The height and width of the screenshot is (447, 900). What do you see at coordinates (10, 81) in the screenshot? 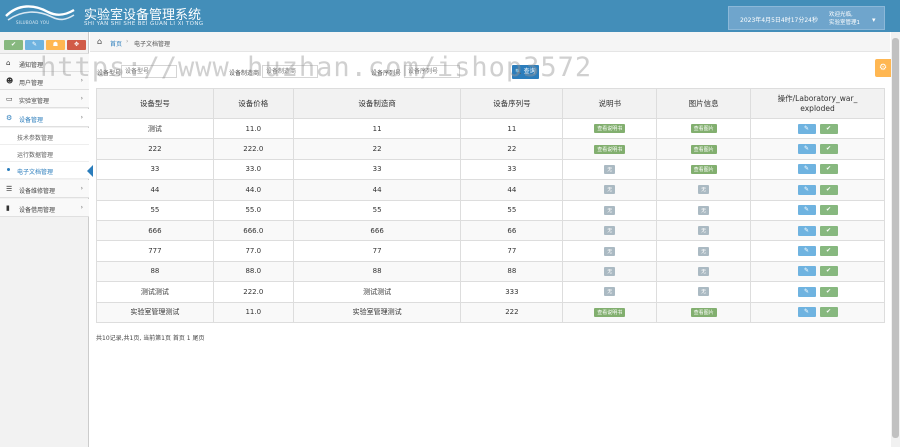
I see `users-icon: ☻` at bounding box center [10, 81].